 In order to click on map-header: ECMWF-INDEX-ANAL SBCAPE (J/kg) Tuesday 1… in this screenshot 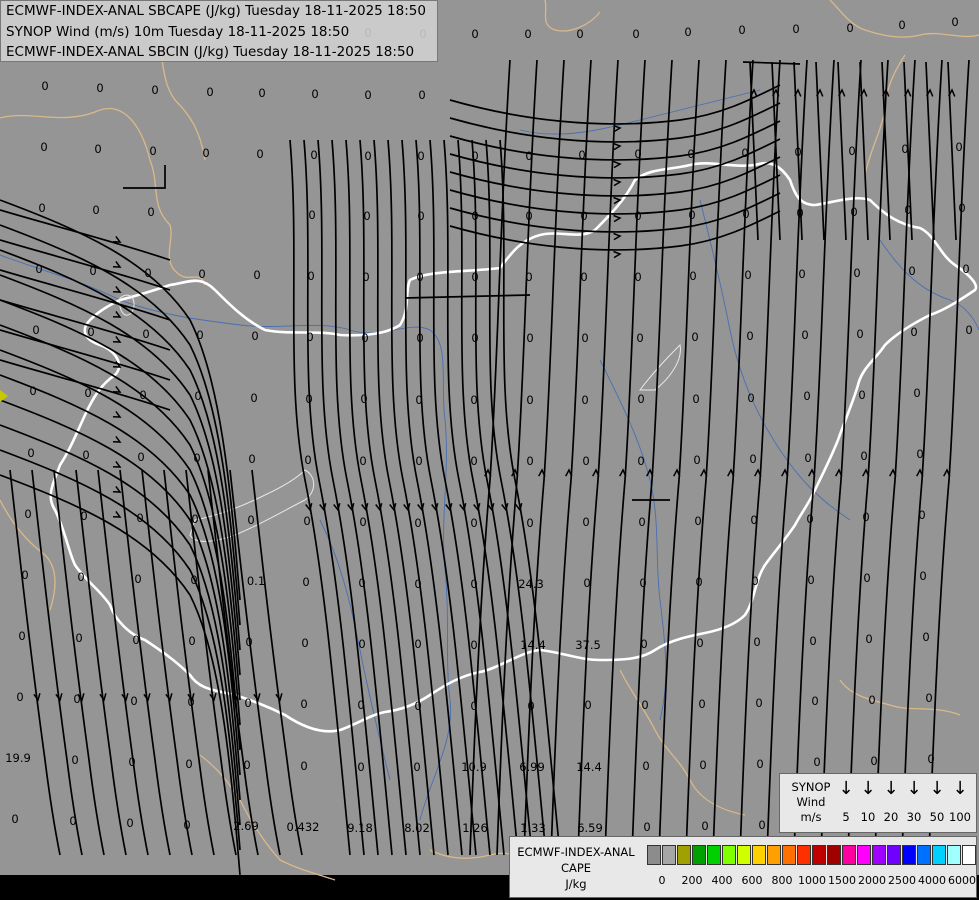, I will do `click(219, 31)`.